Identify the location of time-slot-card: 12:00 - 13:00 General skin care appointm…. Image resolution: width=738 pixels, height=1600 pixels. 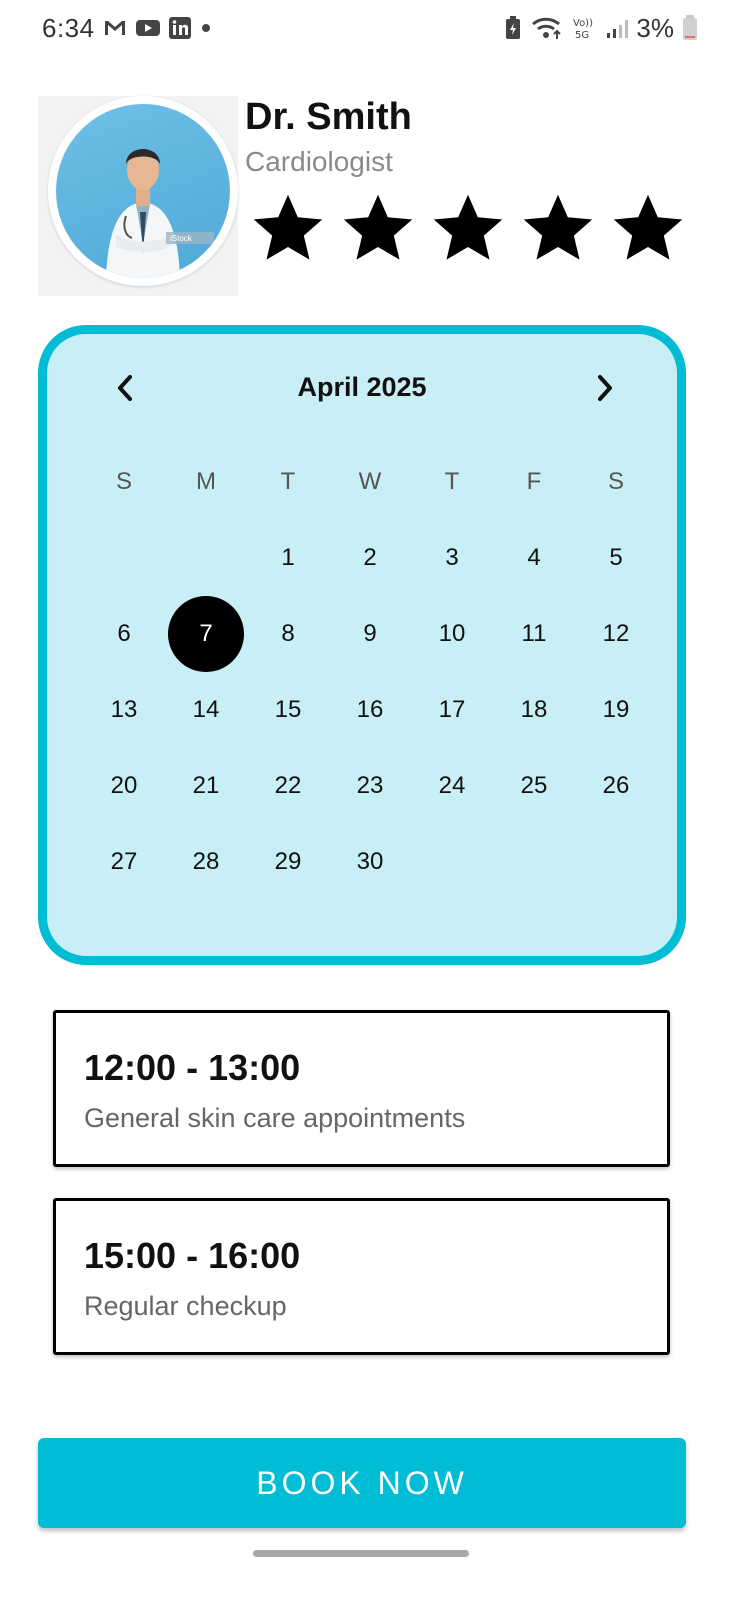
(361, 1088).